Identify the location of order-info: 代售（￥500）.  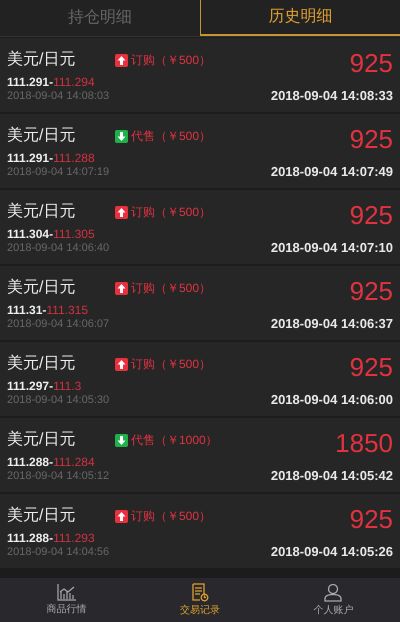
(171, 136).